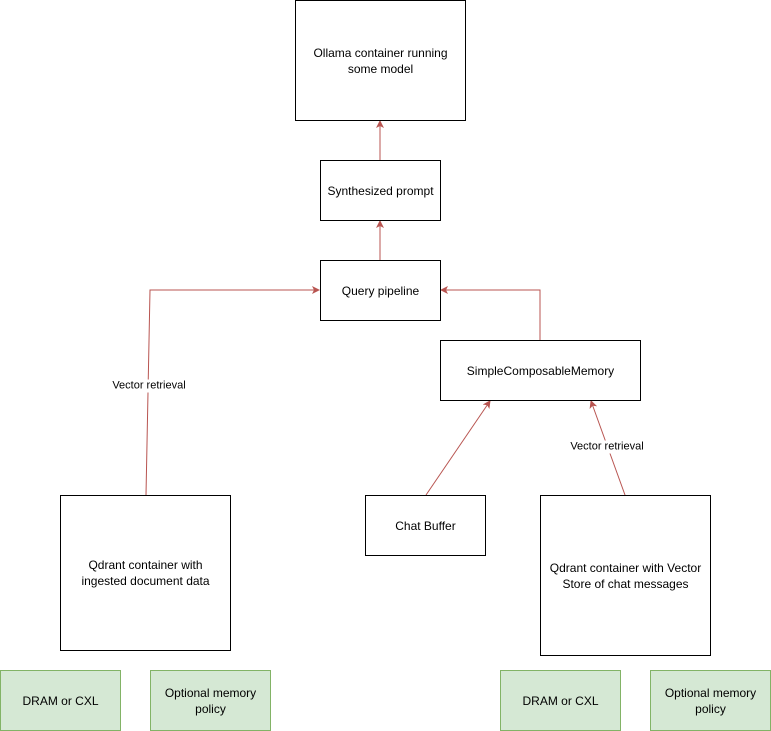 This screenshot has width=771, height=731. I want to click on policy-right-node: Optional memory policy, so click(710, 700).